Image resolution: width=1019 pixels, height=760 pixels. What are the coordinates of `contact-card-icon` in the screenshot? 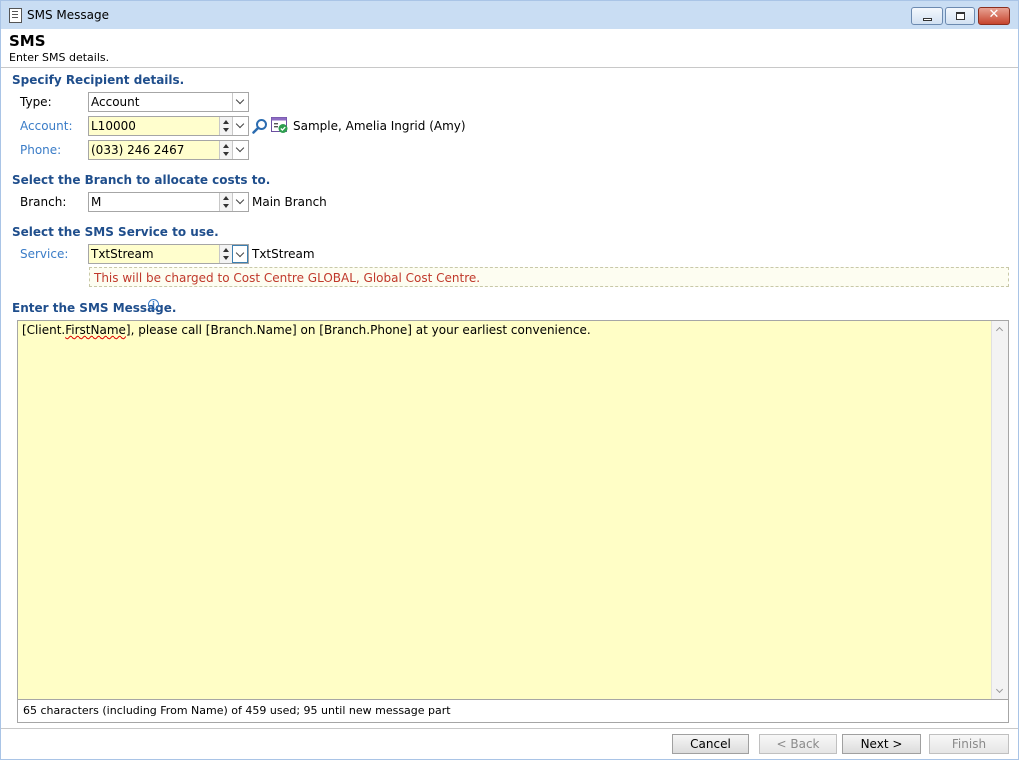 It's located at (280, 125).